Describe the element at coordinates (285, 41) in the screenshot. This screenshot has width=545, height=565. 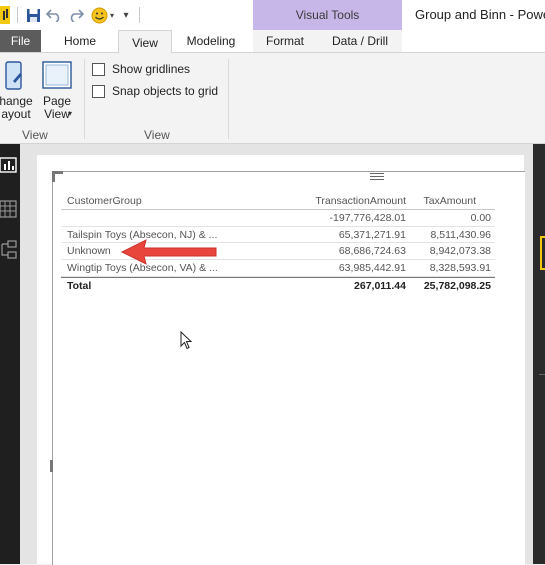
I see `tab-format: Format` at that location.